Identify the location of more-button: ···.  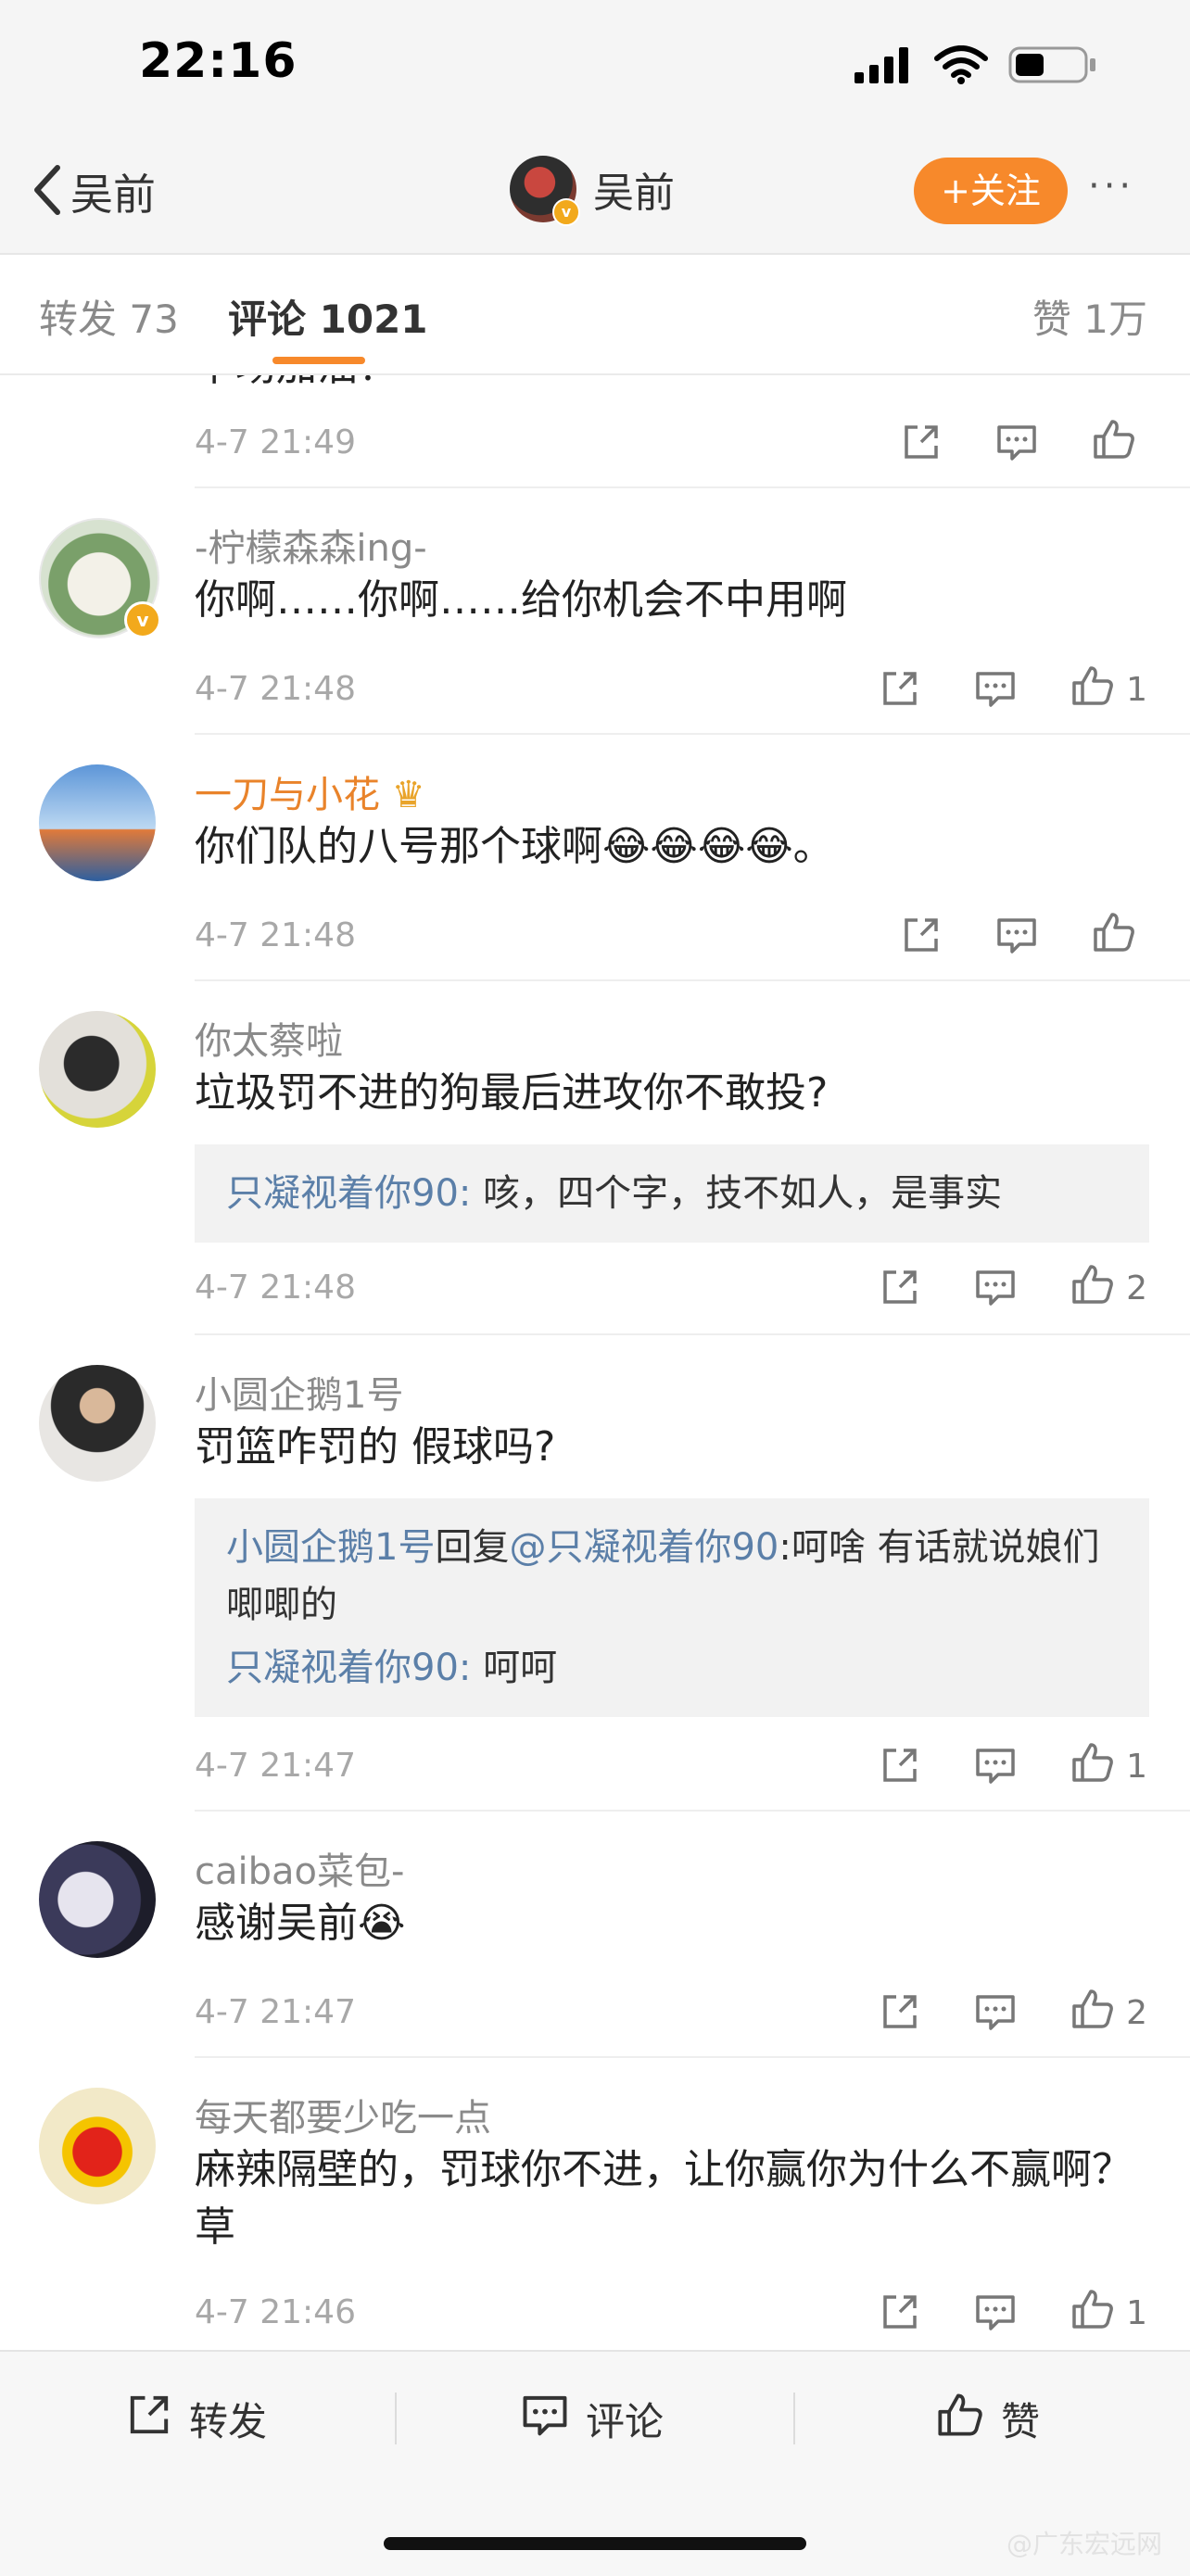
(1111, 186).